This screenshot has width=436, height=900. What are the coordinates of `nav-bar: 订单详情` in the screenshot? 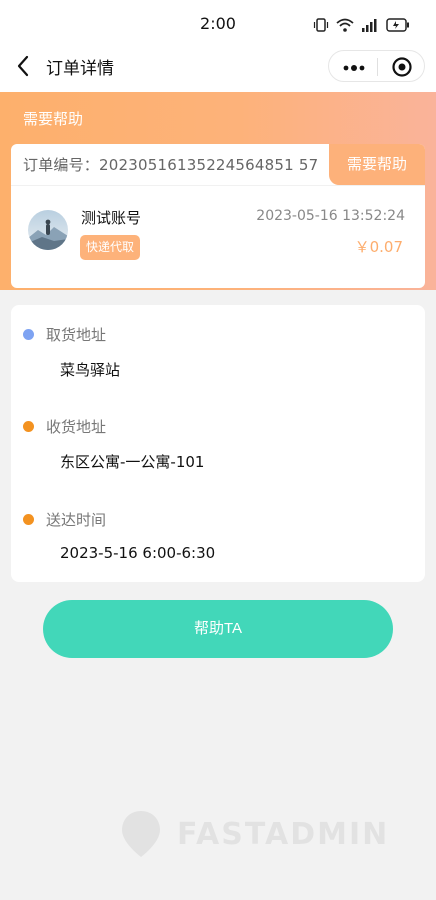 It's located at (218, 66).